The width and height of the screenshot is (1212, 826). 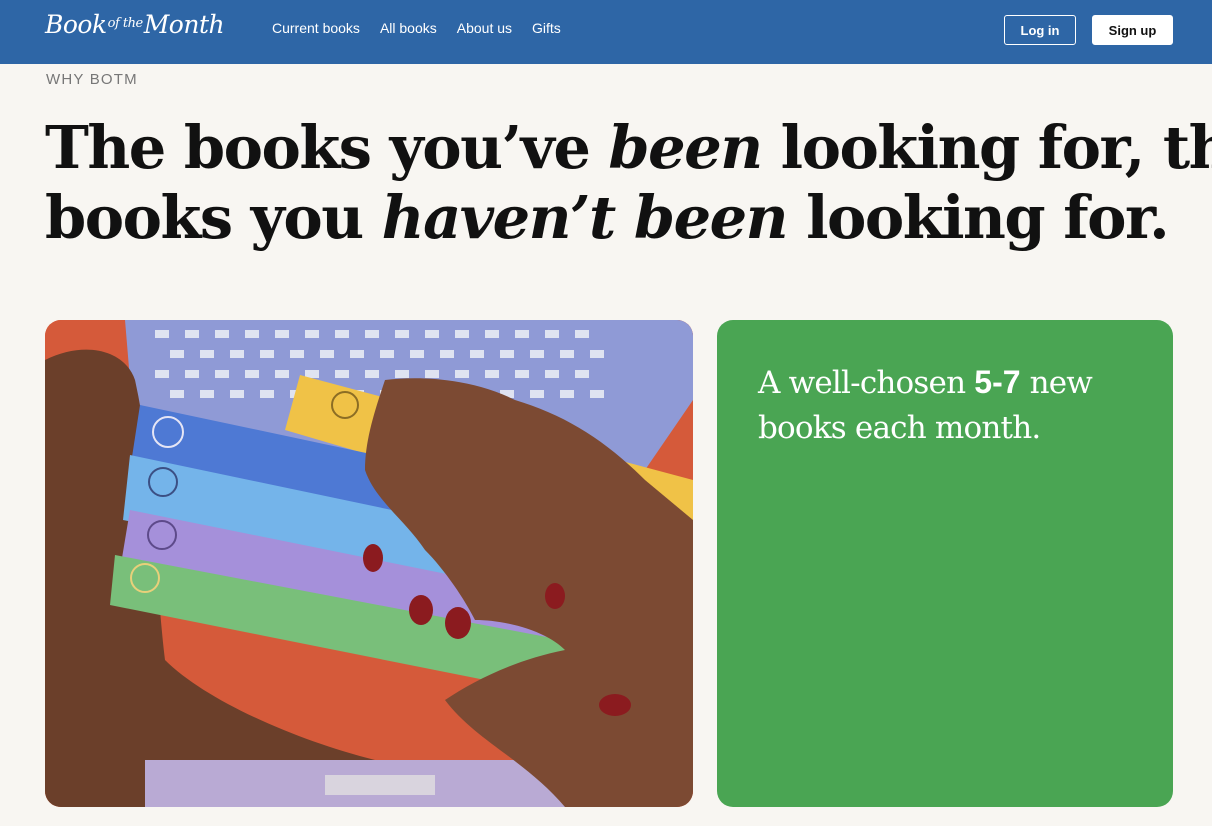 What do you see at coordinates (1132, 30) in the screenshot?
I see `sign-up-button: Sign up` at bounding box center [1132, 30].